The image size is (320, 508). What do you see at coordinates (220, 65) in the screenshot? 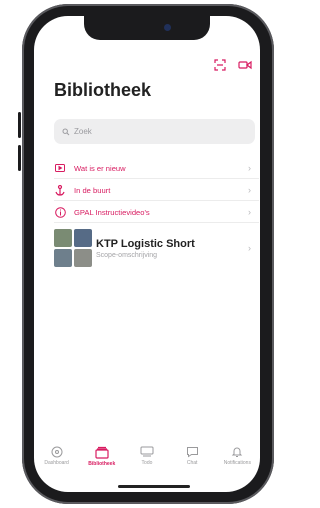
I see `scan-icon` at bounding box center [220, 65].